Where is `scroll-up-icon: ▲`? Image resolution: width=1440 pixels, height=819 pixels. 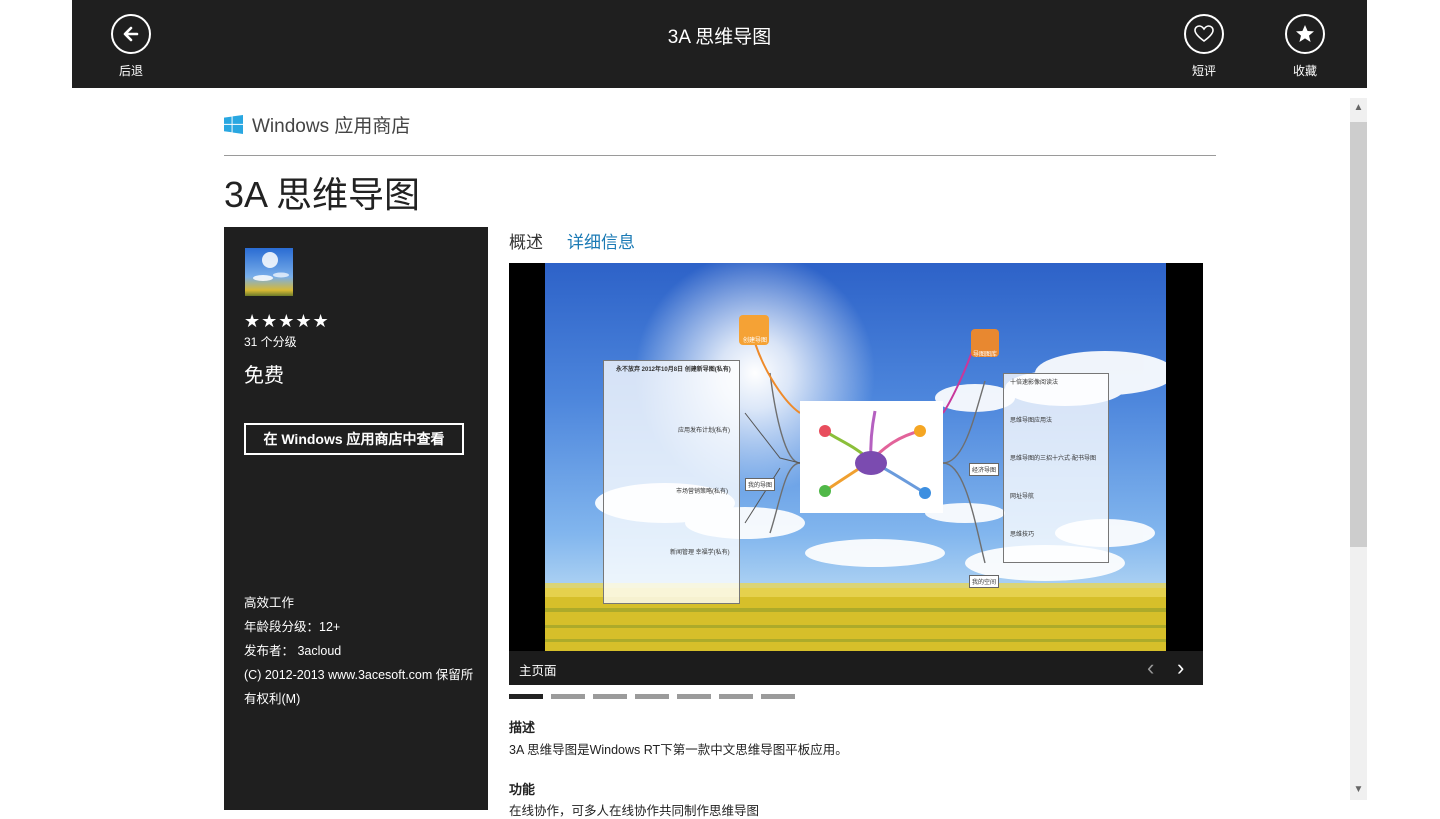
scroll-up-icon: ▲ is located at coordinates (1358, 108).